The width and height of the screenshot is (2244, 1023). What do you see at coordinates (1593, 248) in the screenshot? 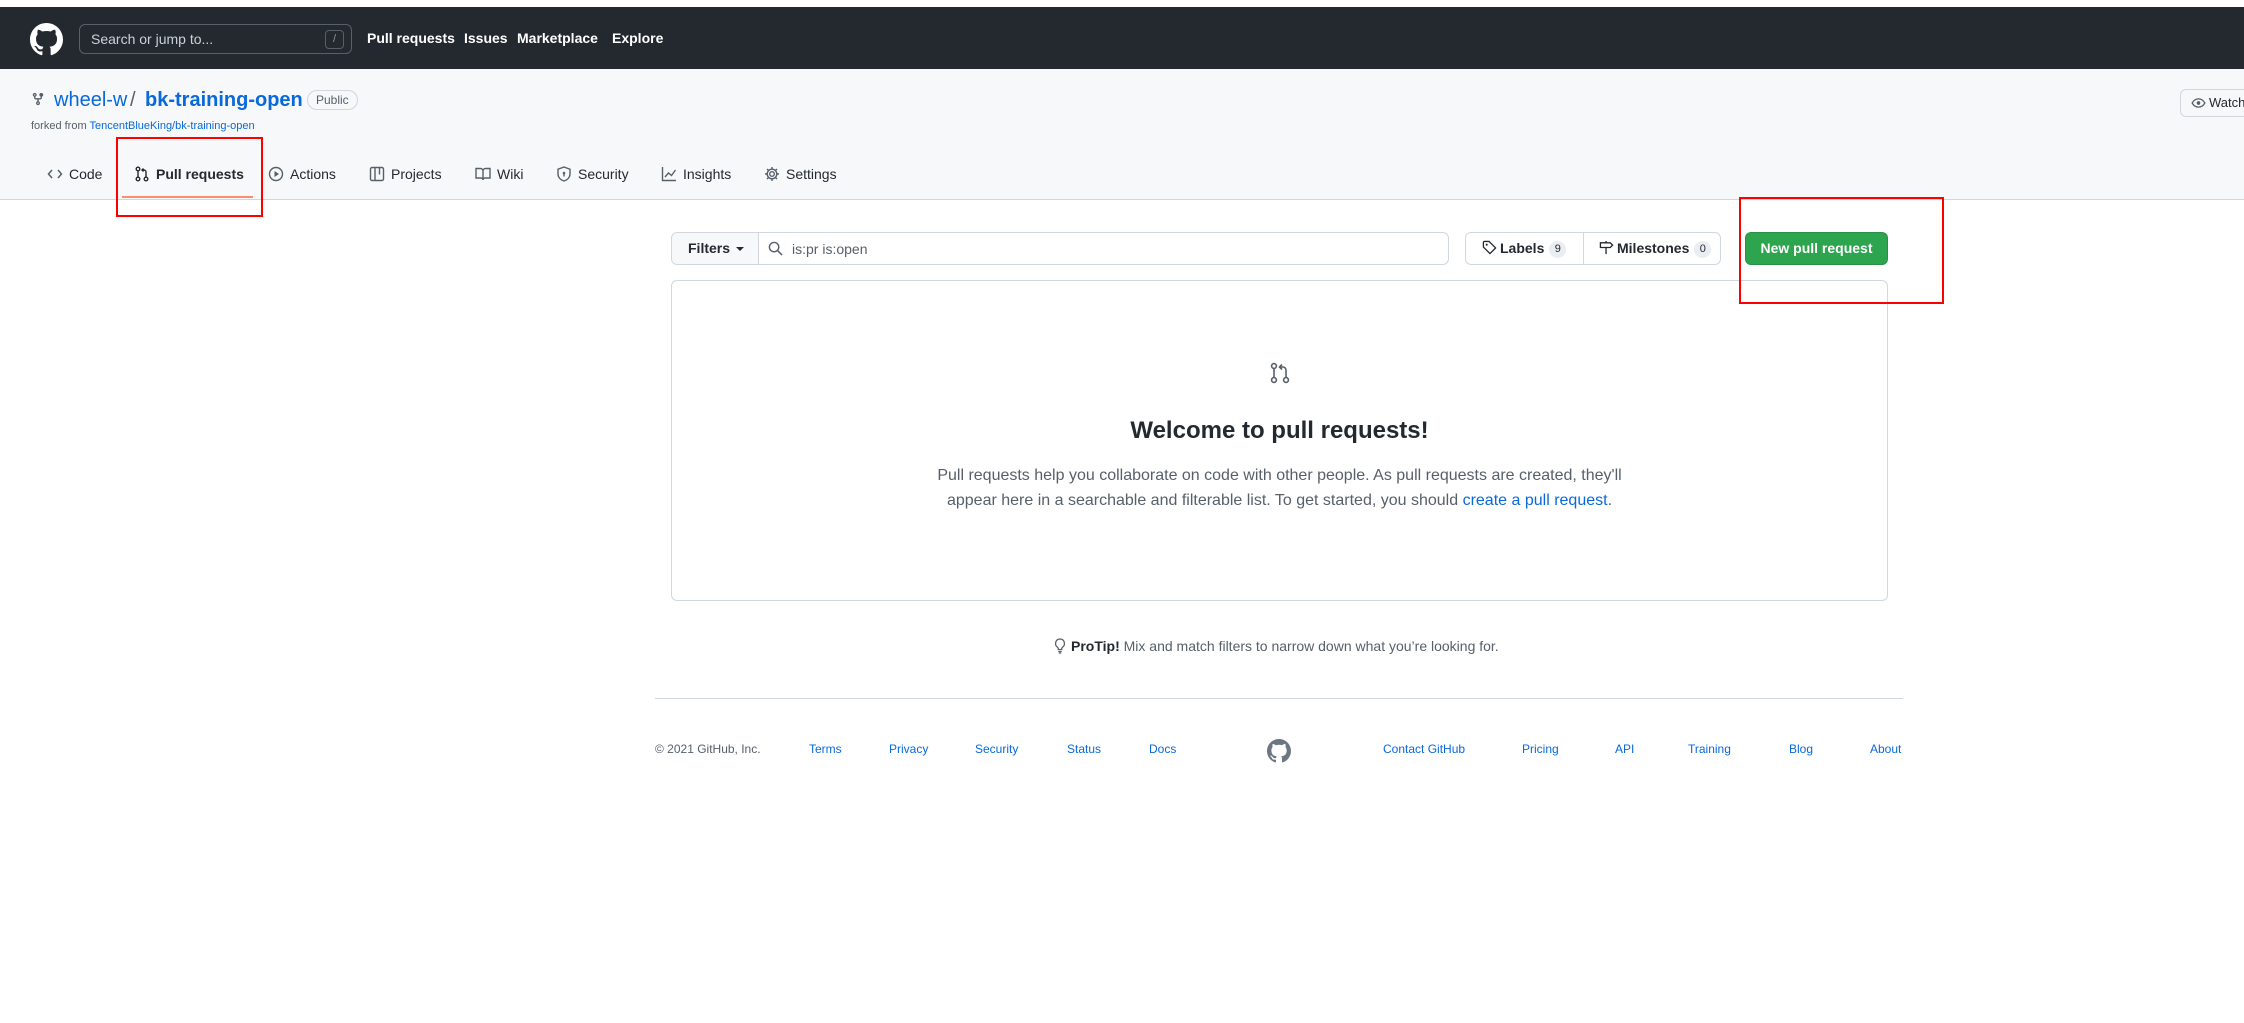
I see `labels-milestones-group: Labels 9 Milestones 0` at bounding box center [1593, 248].